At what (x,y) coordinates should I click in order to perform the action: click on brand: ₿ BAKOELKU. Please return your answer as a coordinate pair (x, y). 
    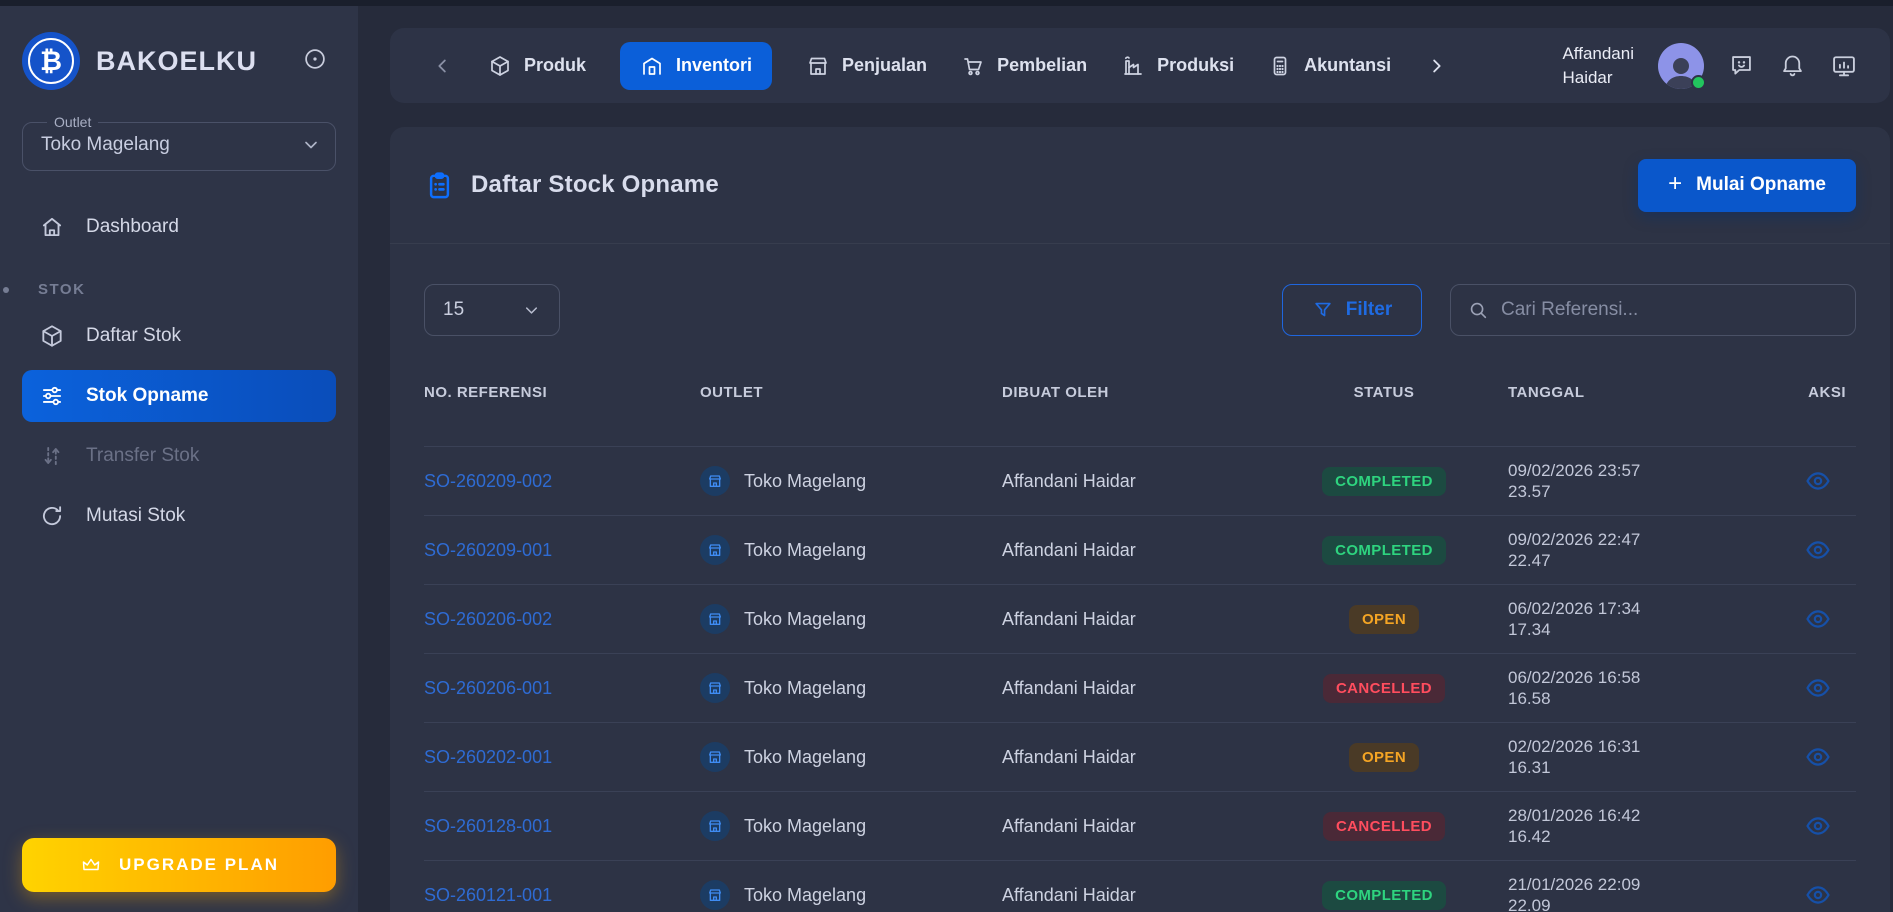
    Looking at the image, I should click on (179, 61).